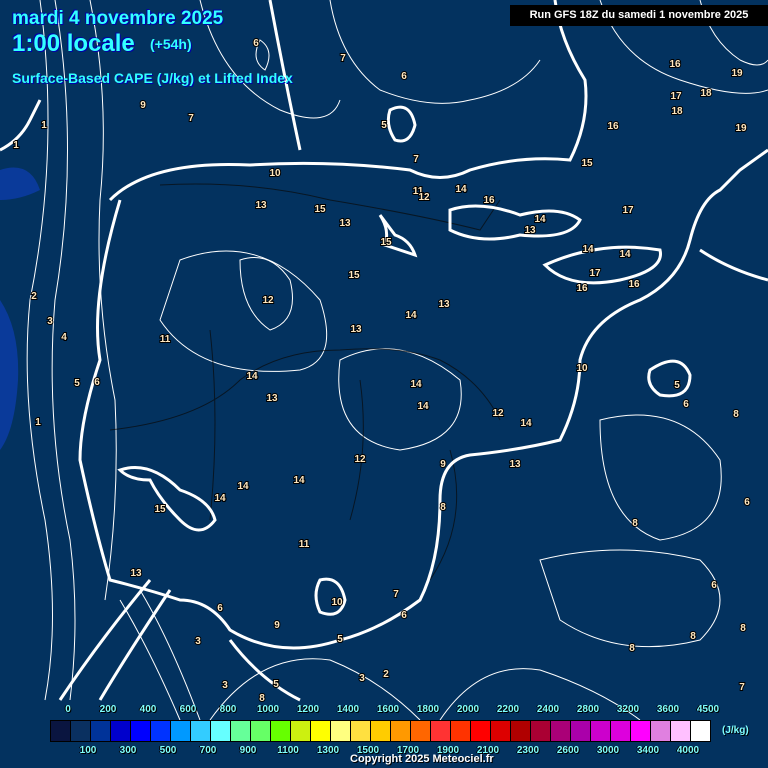 The image size is (768, 768). Describe the element at coordinates (268, 709) in the screenshot. I see `legend-label: 1000` at that location.